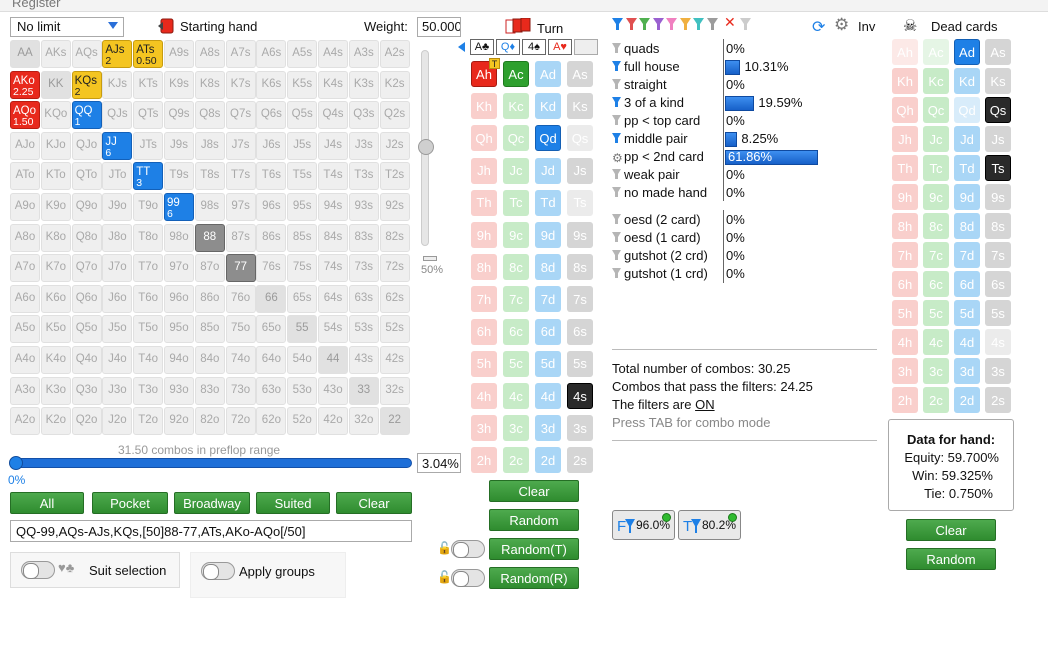 The height and width of the screenshot is (648, 1048). Describe the element at coordinates (86, 298) in the screenshot. I see `hand-cell: Q6o` at that location.